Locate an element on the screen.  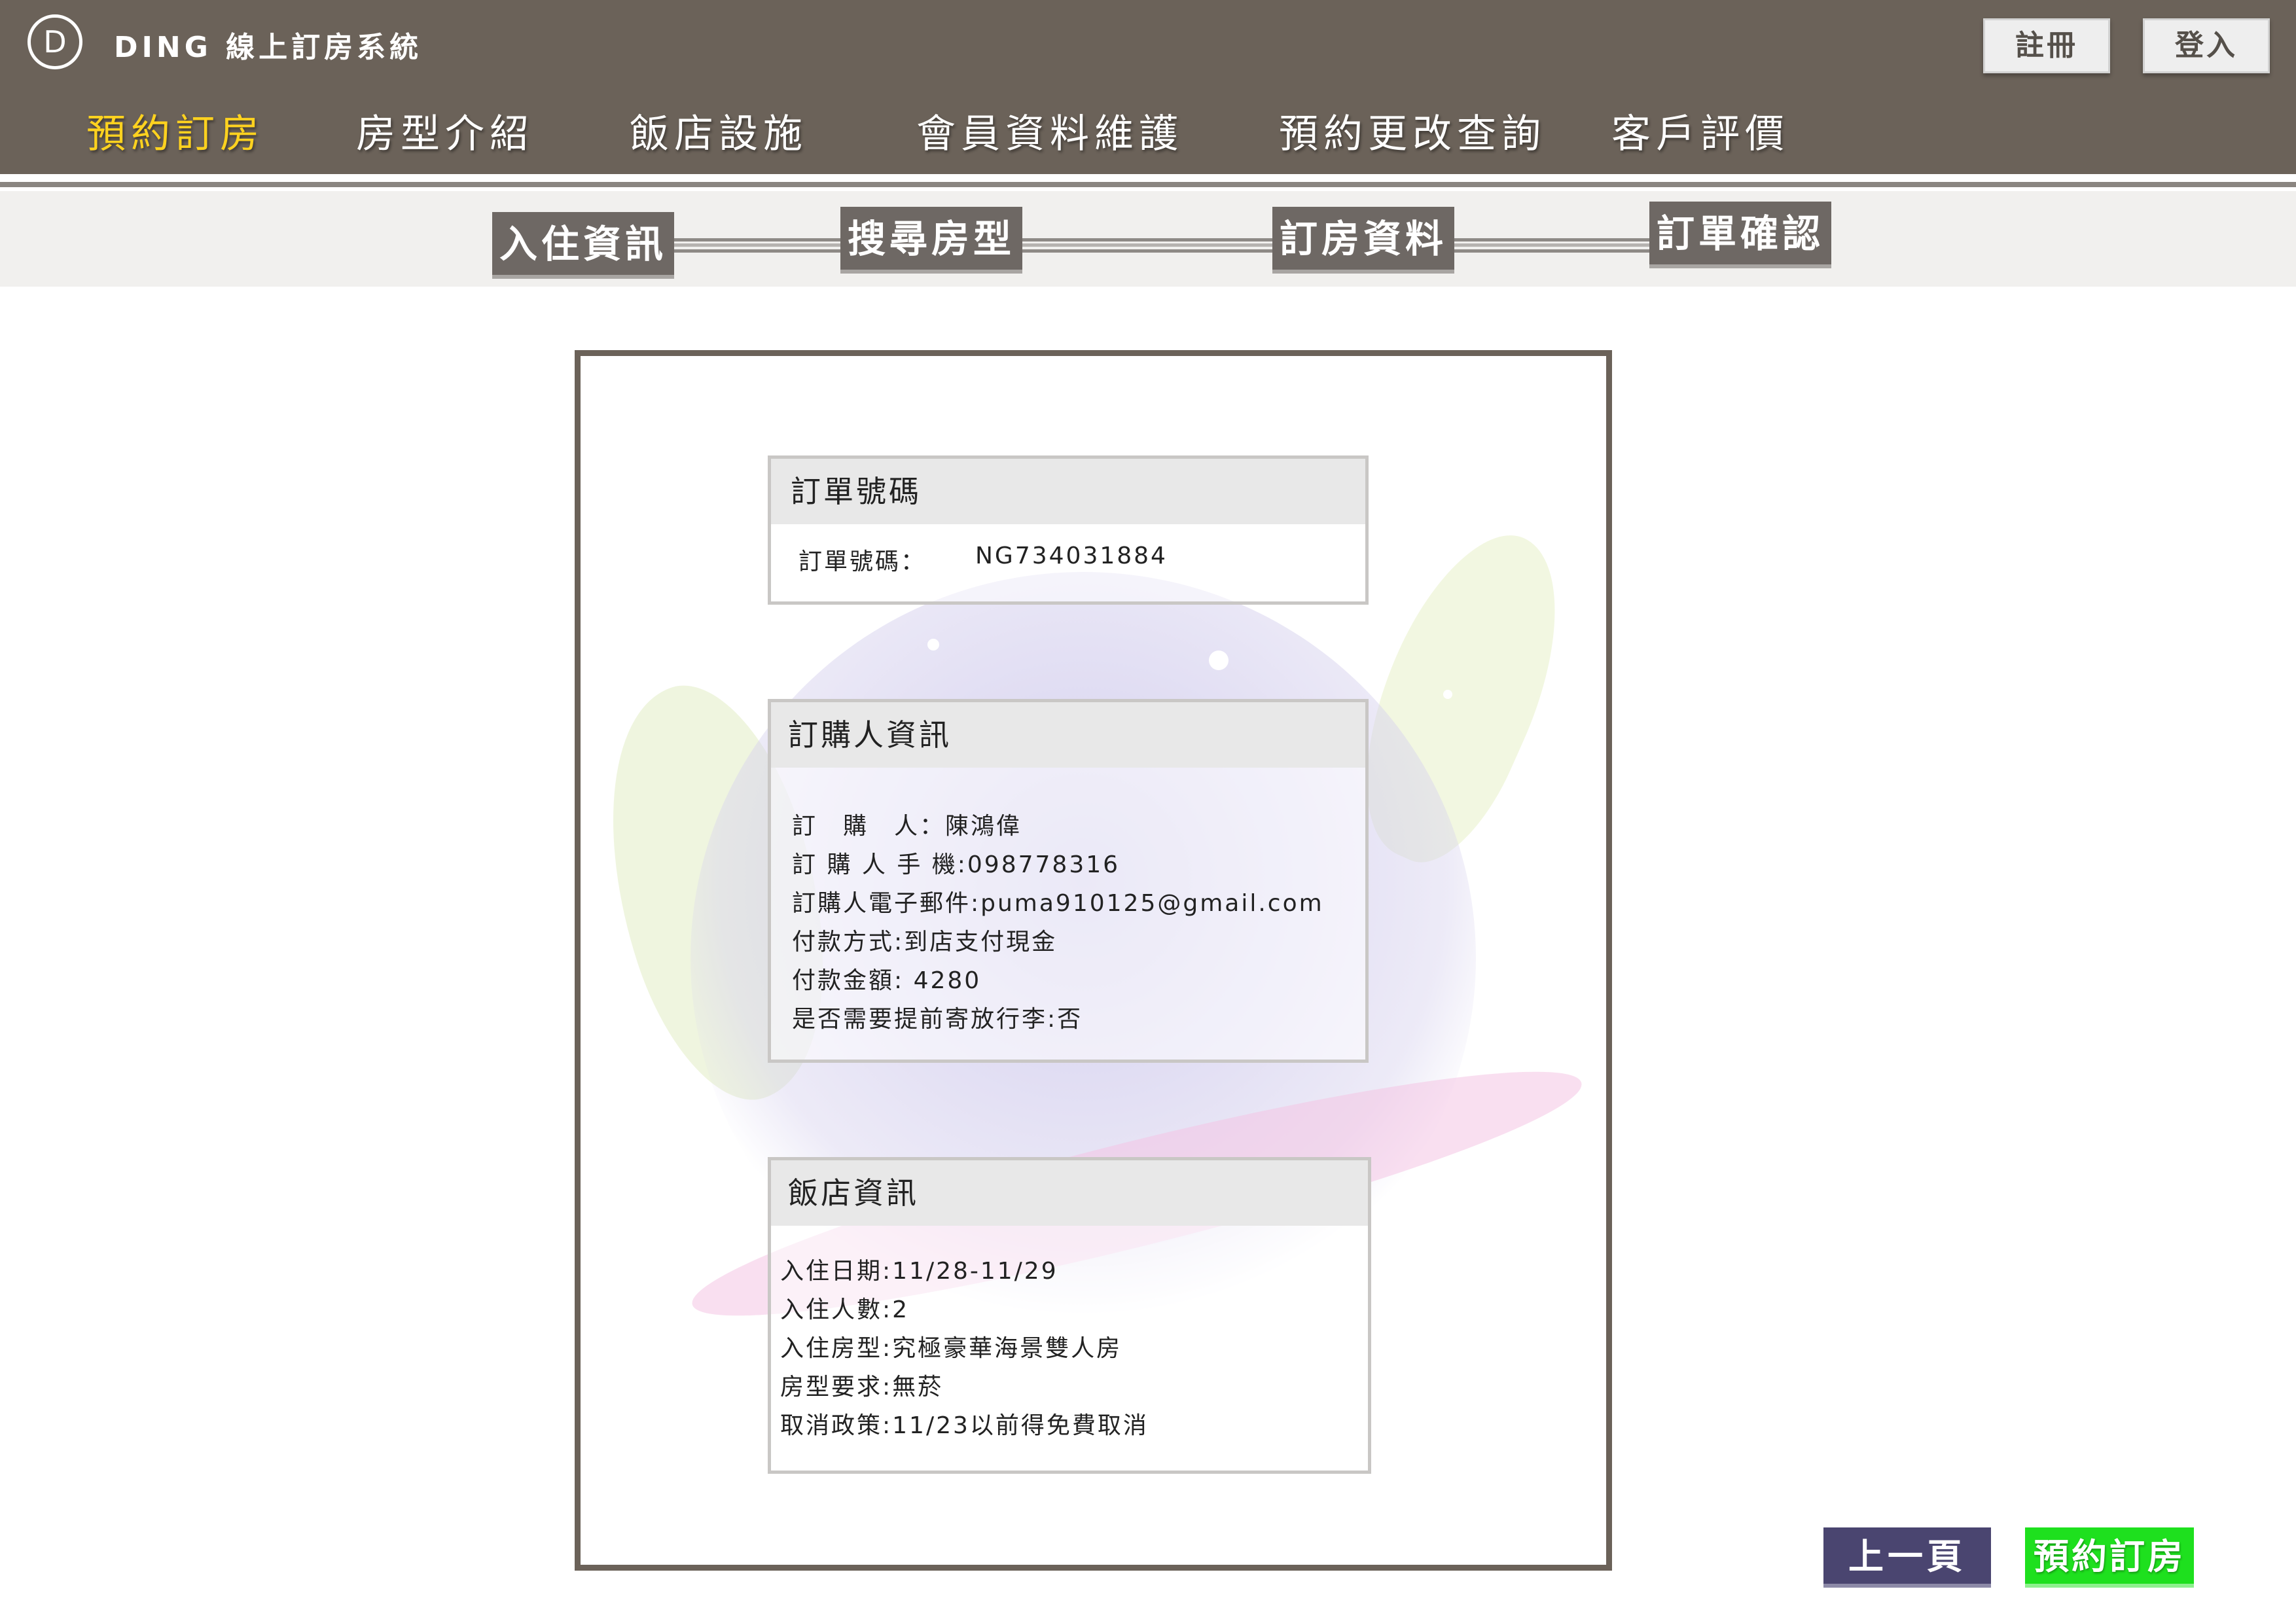
login-button: 登入 is located at coordinates (2206, 46).